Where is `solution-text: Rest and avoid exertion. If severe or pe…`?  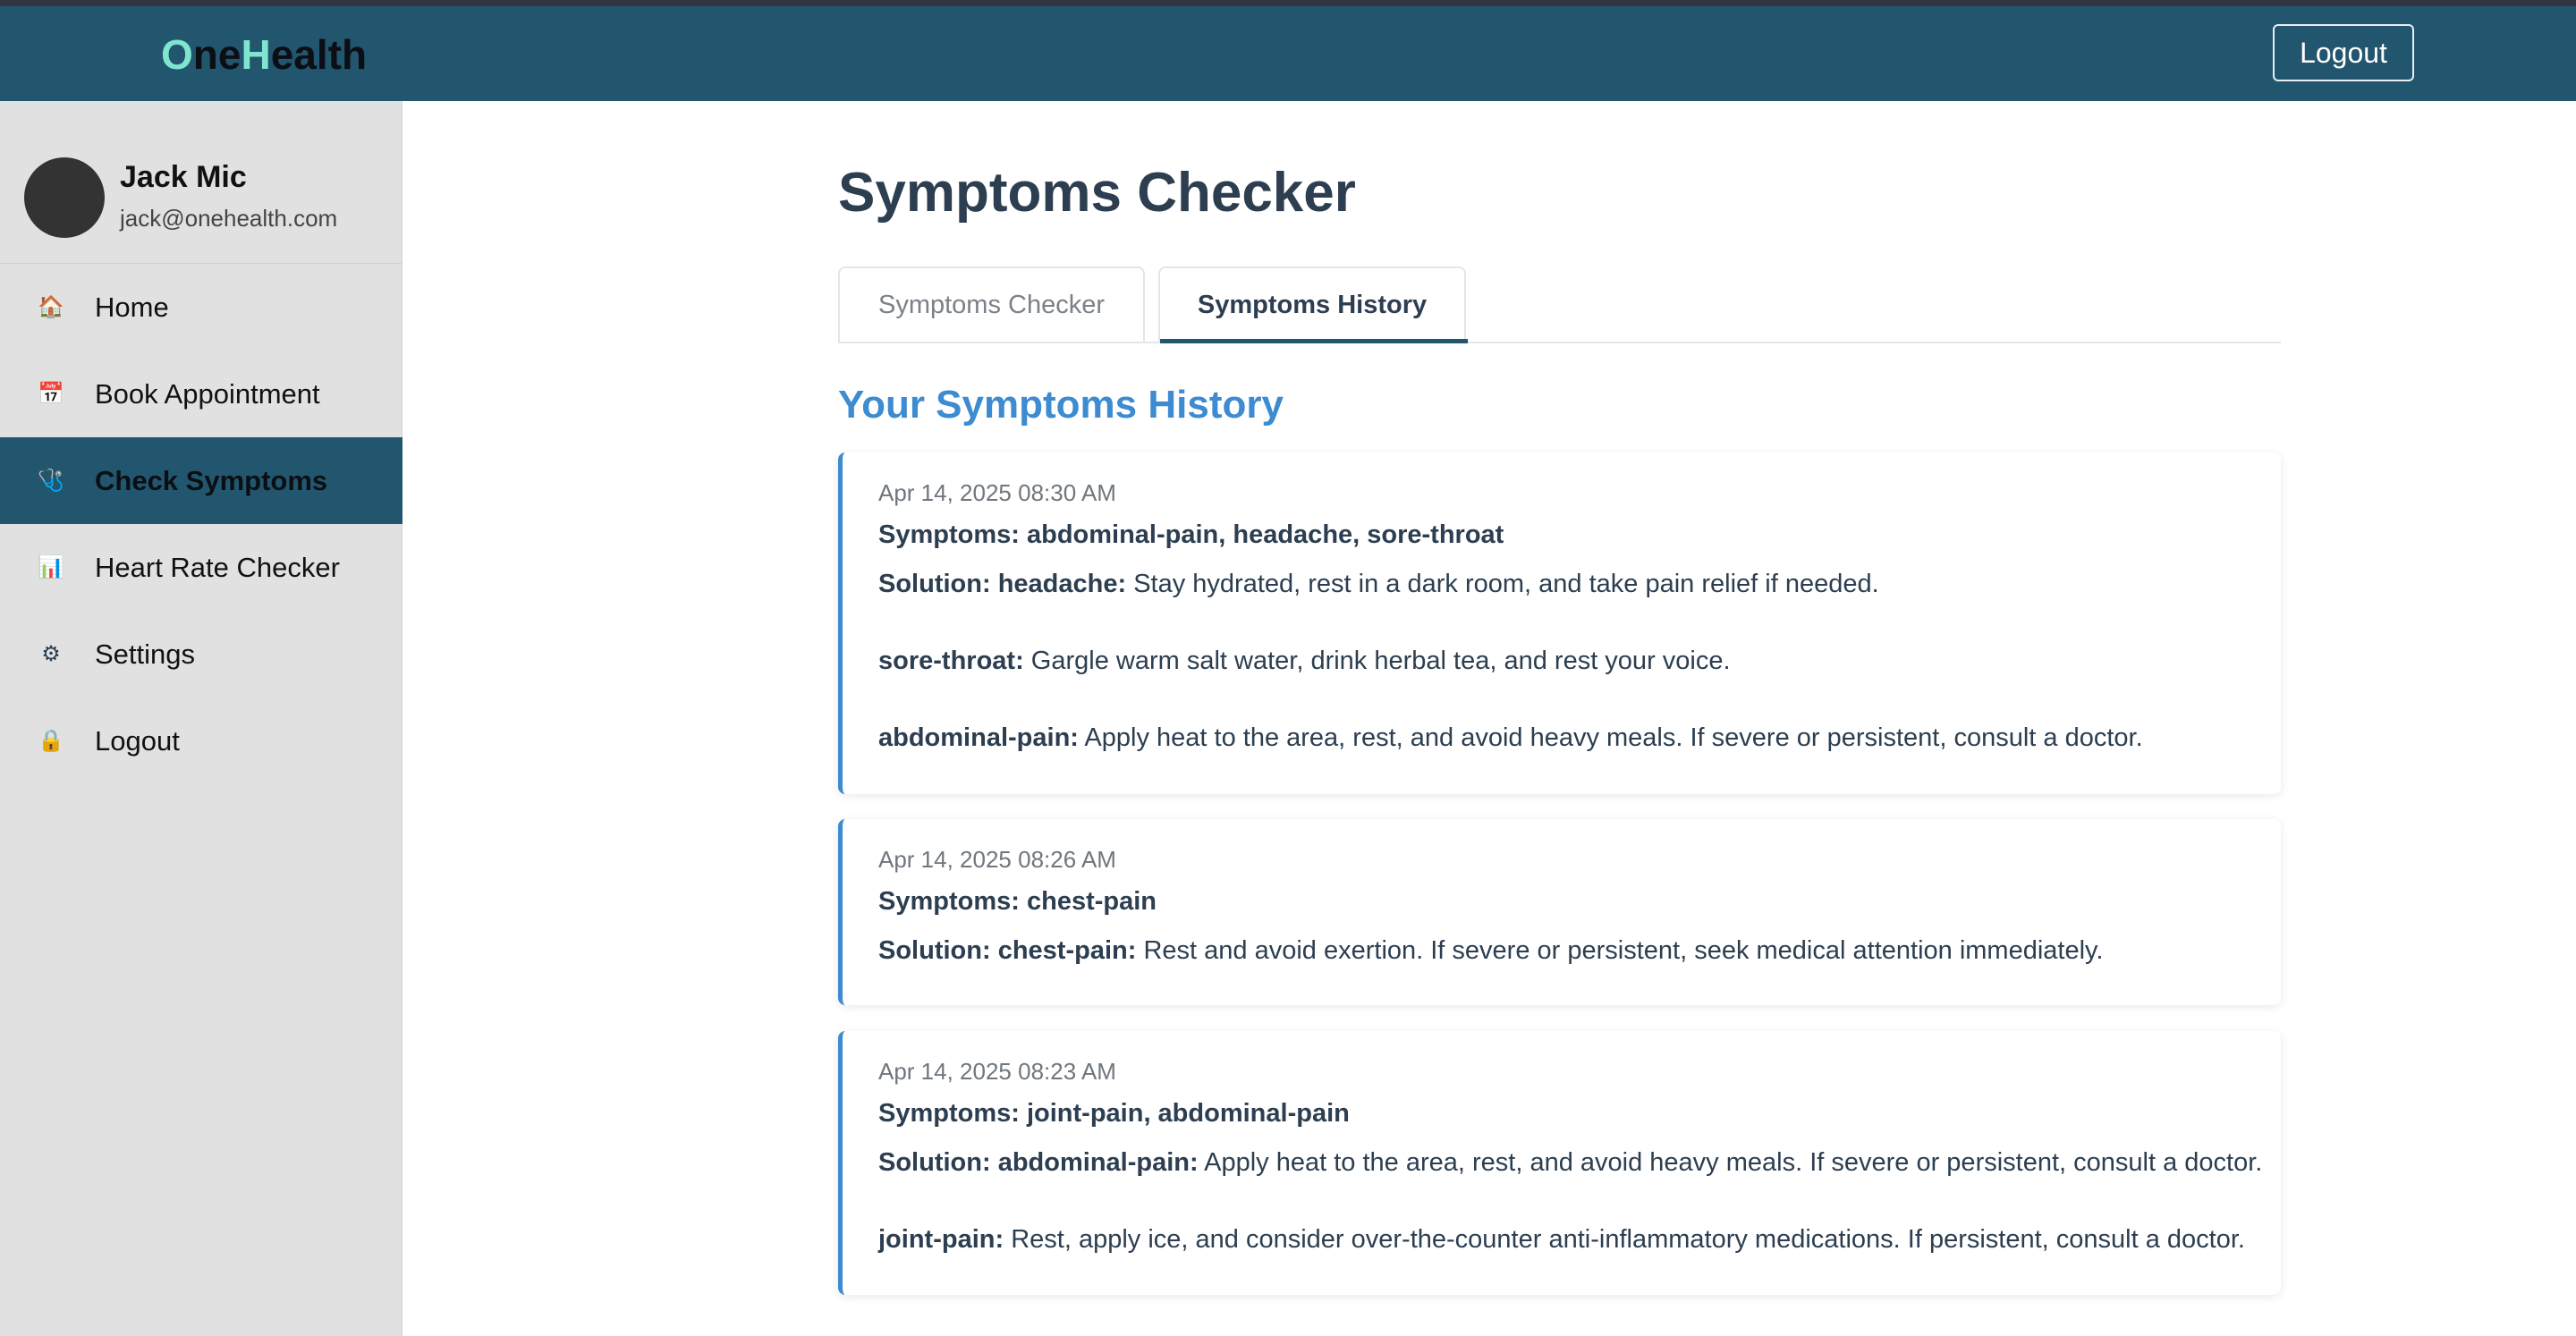 solution-text: Rest and avoid exertion. If severe or pe… is located at coordinates (1623, 951).